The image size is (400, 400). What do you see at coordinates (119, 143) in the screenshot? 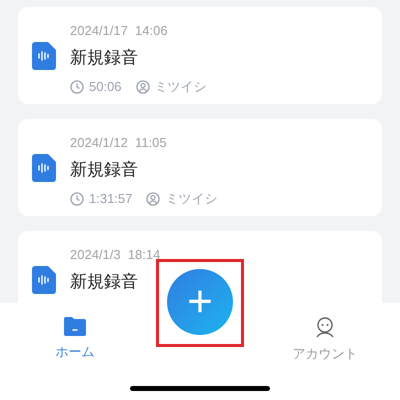
I see `recording-date: 2024/1/12 11:05` at bounding box center [119, 143].